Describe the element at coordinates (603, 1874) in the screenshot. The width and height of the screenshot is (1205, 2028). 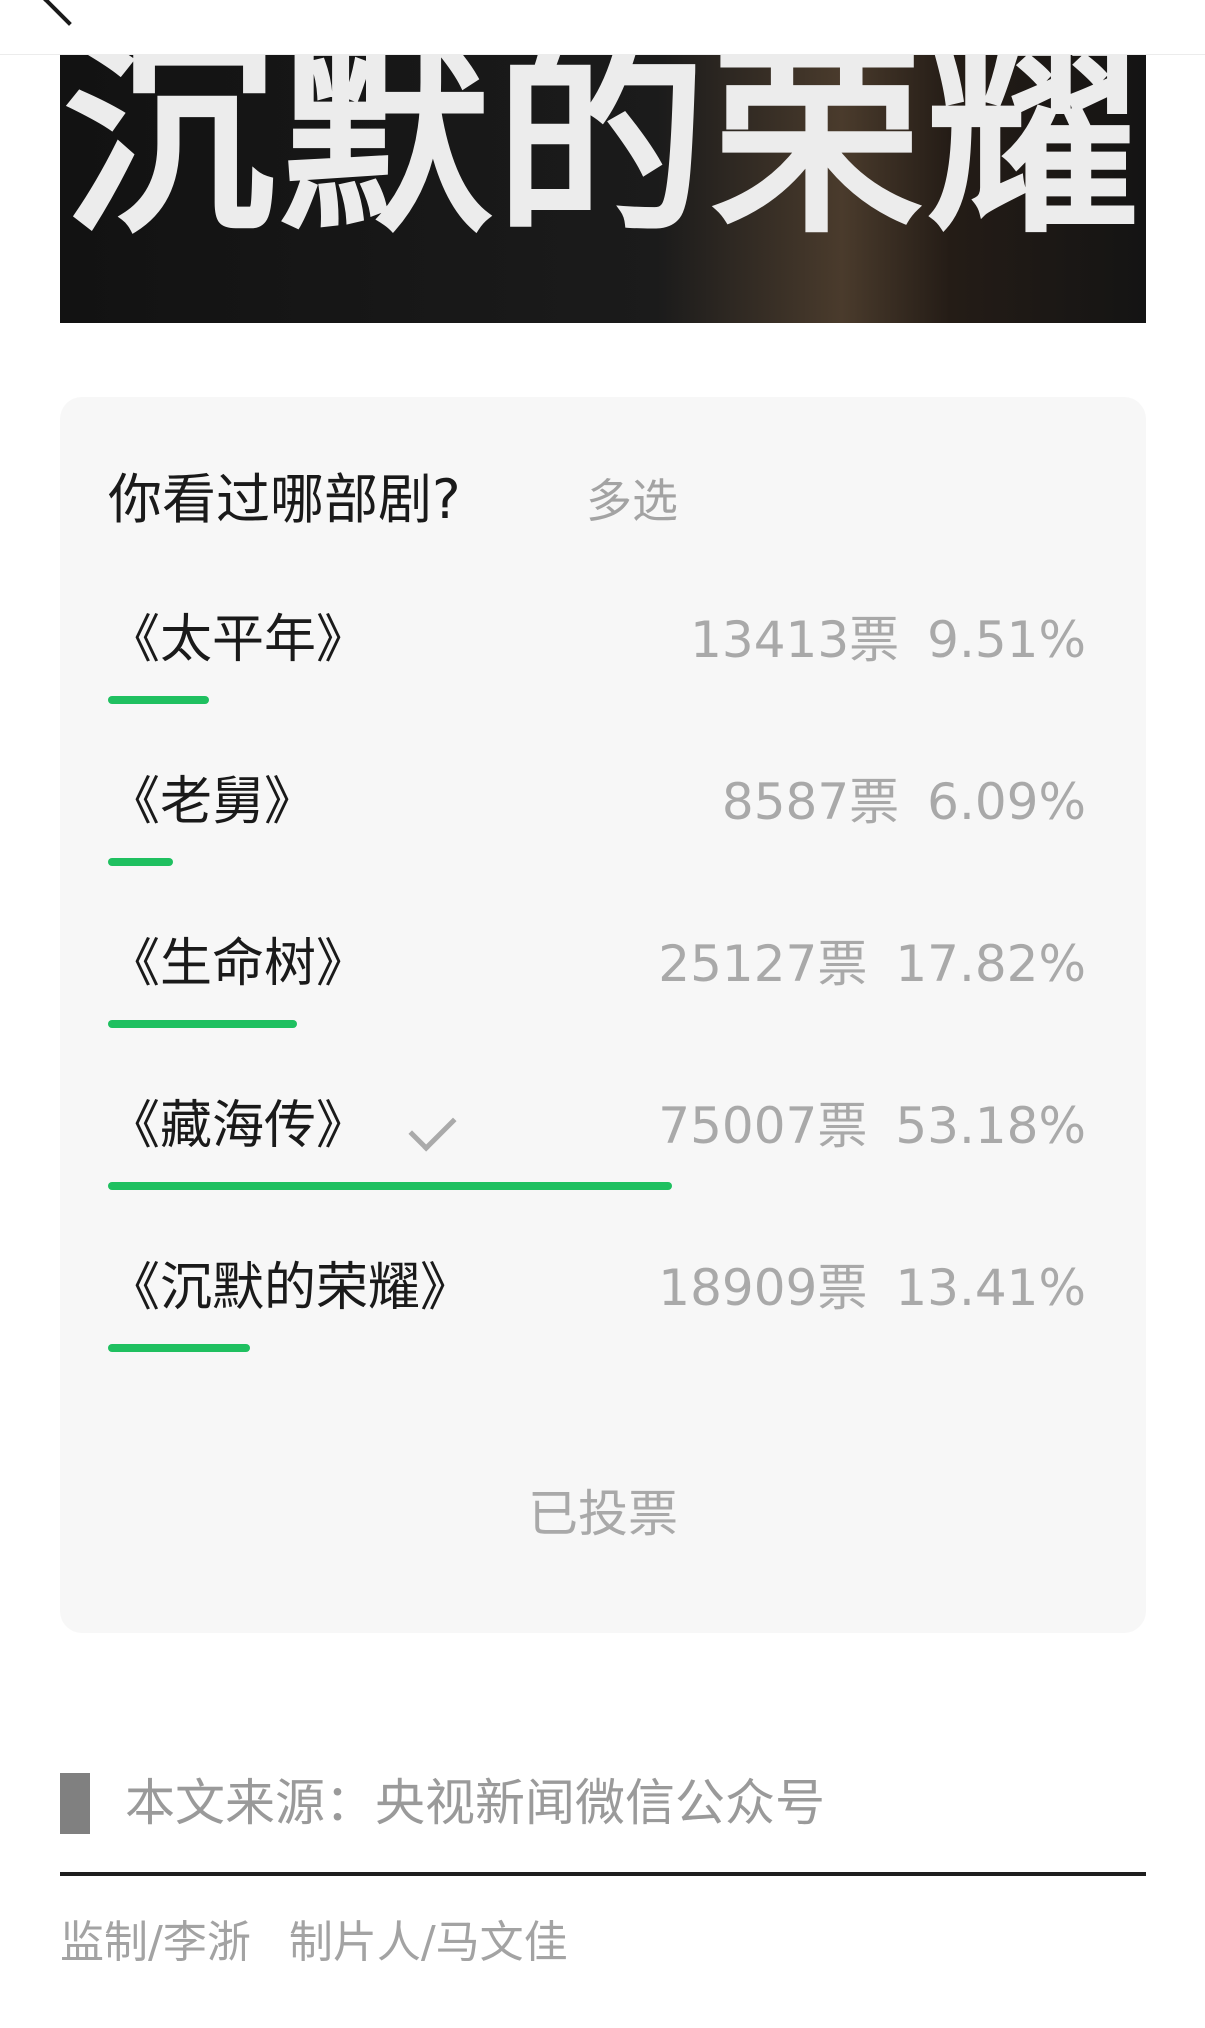
I see `divider` at that location.